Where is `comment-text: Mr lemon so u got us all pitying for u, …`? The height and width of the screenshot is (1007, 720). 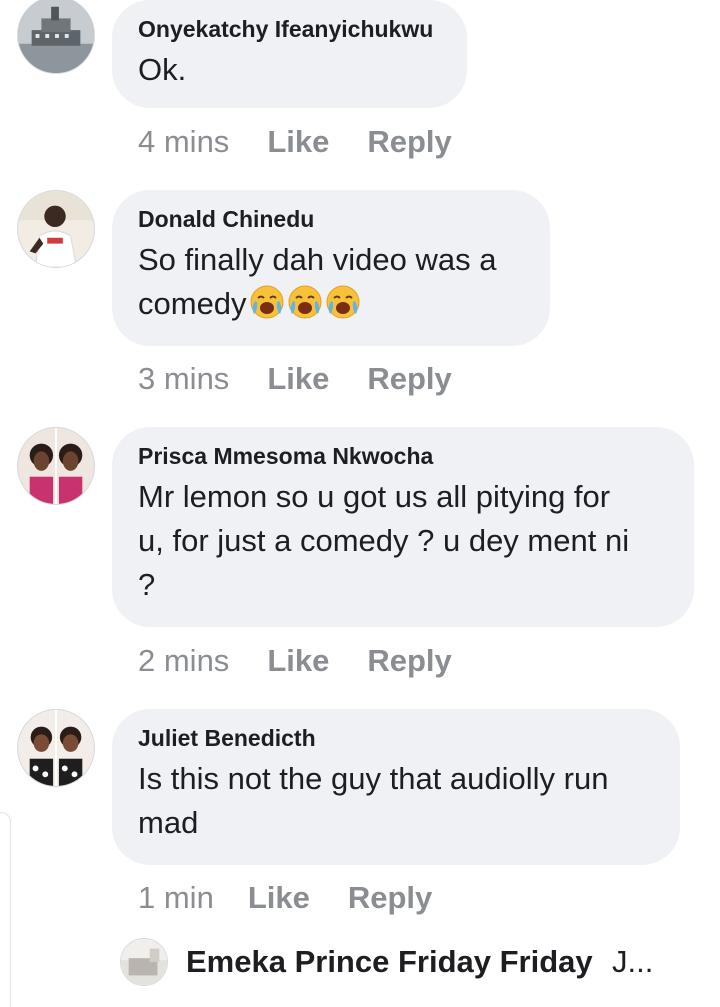 comment-text: Mr lemon so u got us all pitying for u, … is located at coordinates (384, 540).